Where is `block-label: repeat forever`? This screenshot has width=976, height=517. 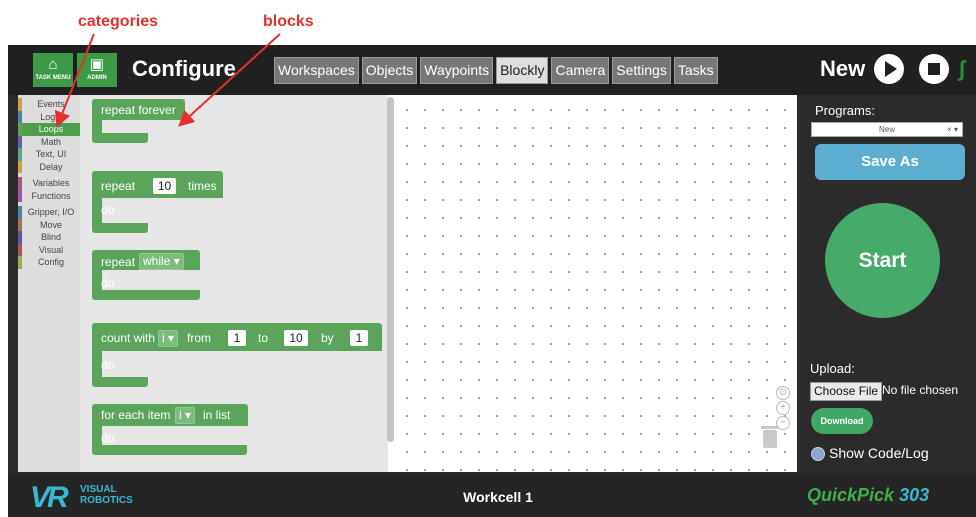
block-label: repeat forever is located at coordinates (138, 110).